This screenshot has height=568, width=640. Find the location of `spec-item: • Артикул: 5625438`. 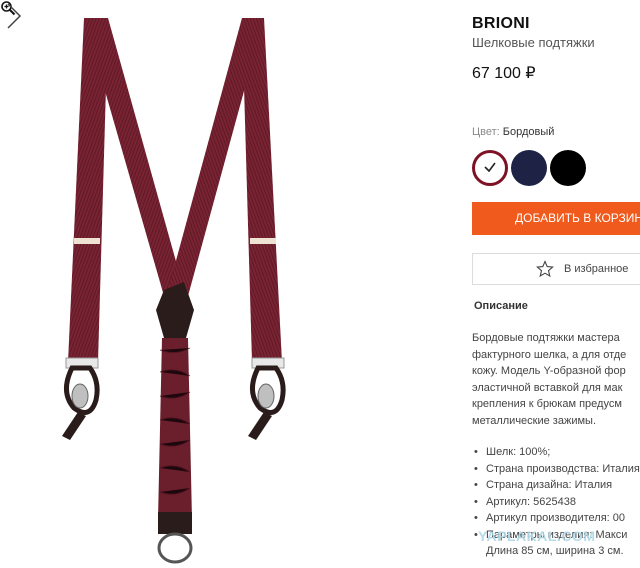

spec-item: • Артикул: 5625438 is located at coordinates (525, 501).